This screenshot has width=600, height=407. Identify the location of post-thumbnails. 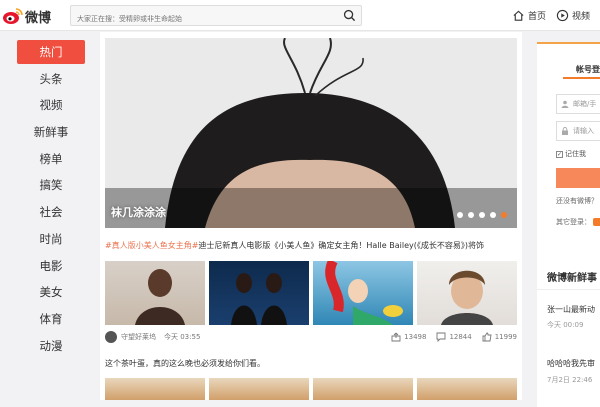
(311, 293).